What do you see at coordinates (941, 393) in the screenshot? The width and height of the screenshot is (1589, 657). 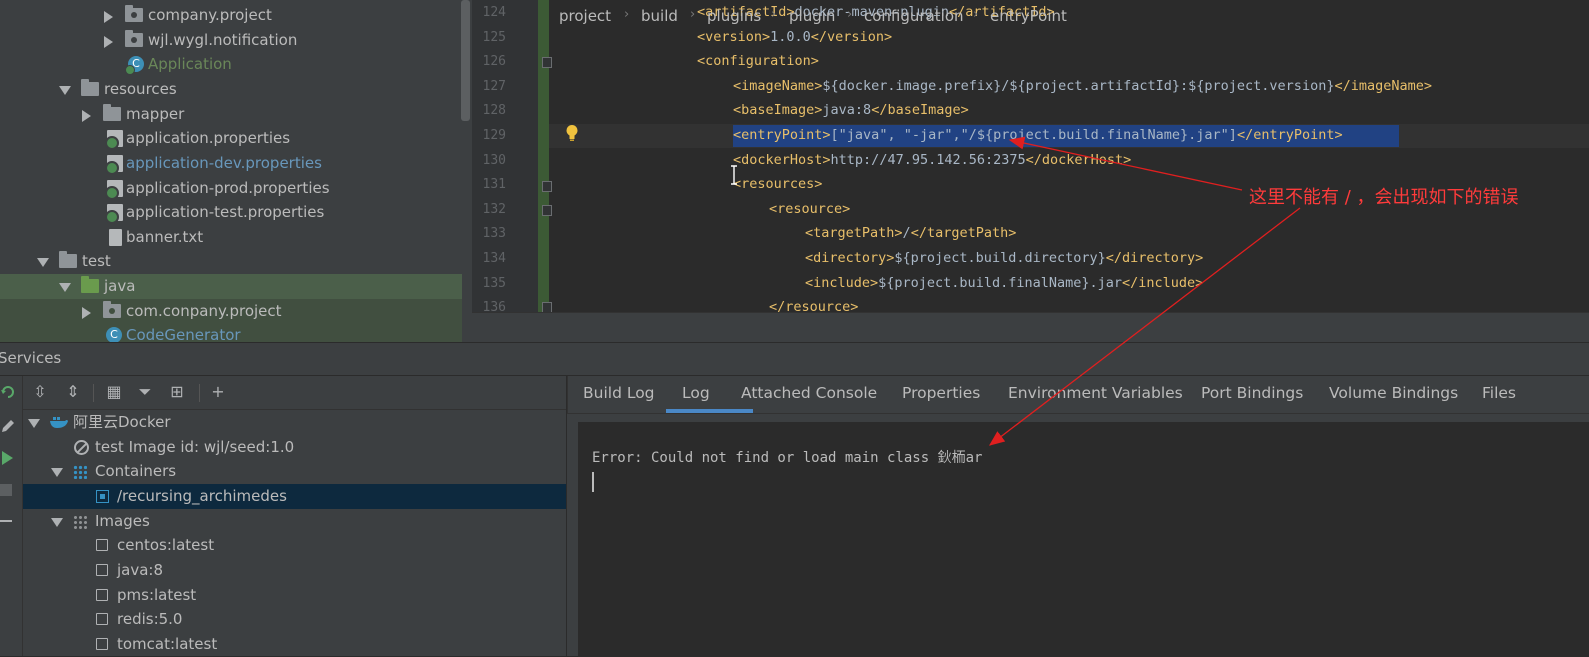 I see `tab-properties: Properties` at bounding box center [941, 393].